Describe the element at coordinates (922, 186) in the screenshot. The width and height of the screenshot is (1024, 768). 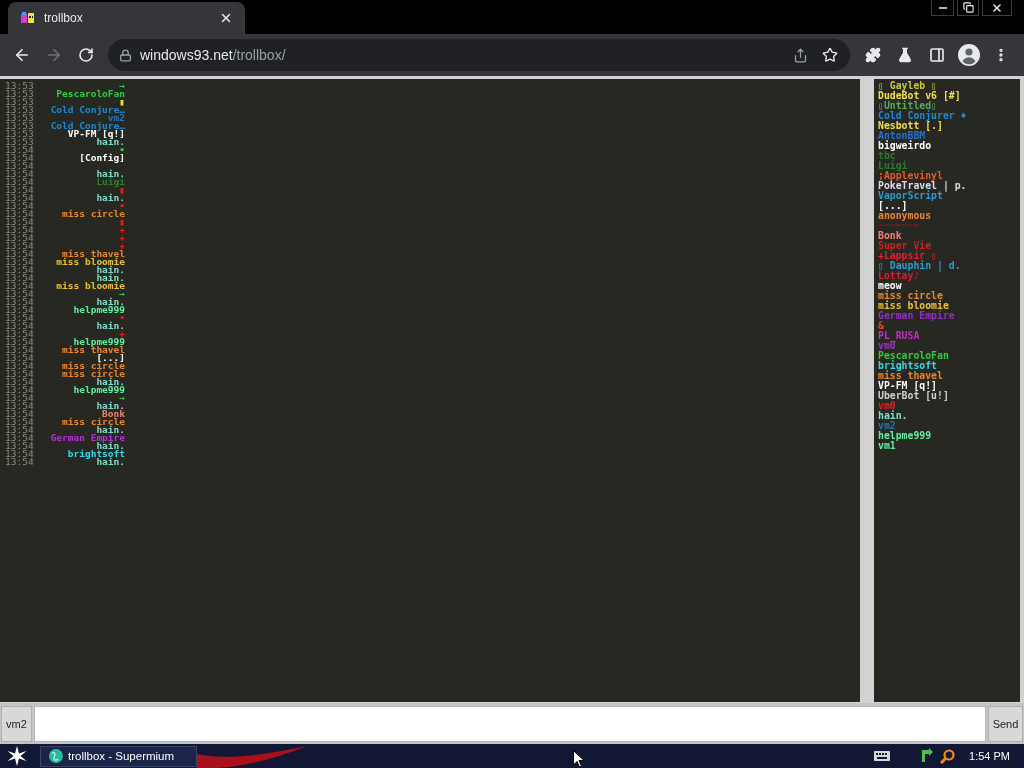
I see `user-name: PokeTravel | p.` at that location.